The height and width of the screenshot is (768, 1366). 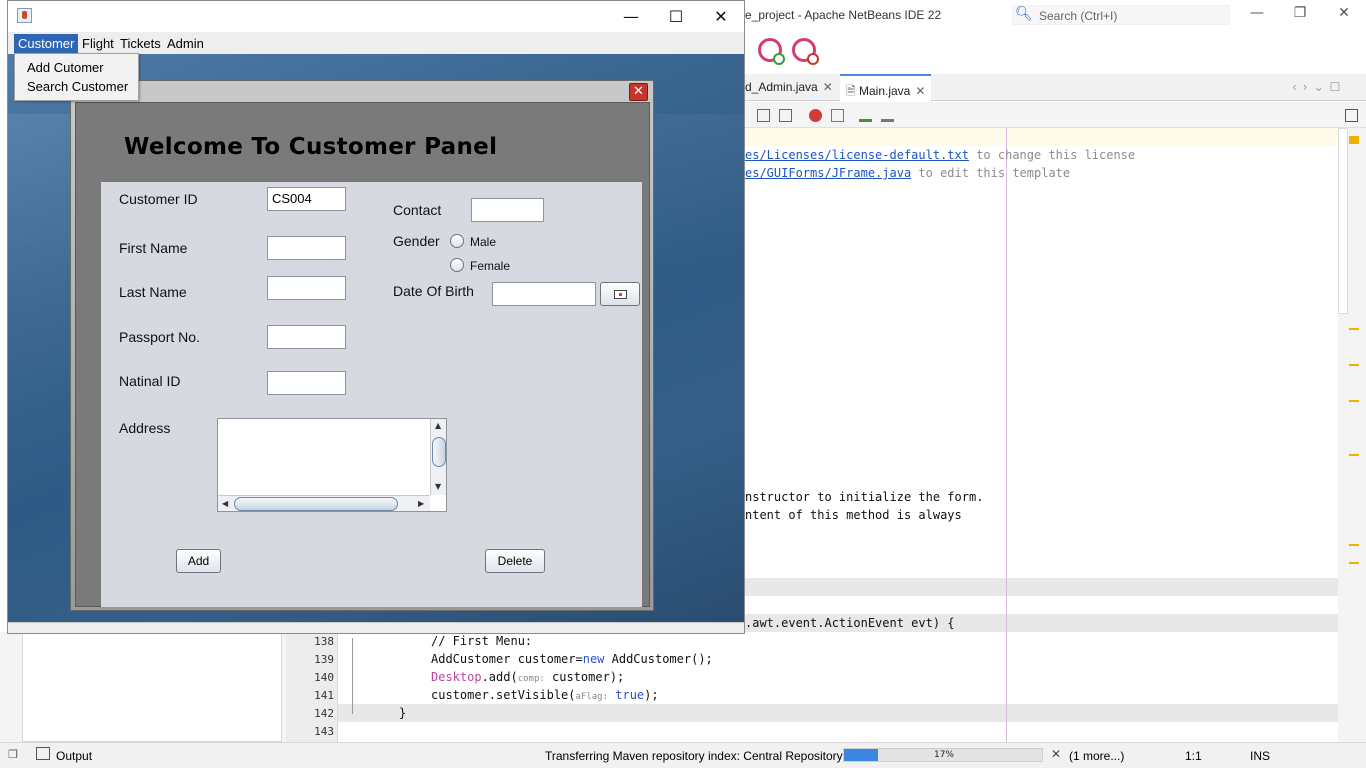 What do you see at coordinates (376, 627) in the screenshot?
I see `app-window-bottom` at bounding box center [376, 627].